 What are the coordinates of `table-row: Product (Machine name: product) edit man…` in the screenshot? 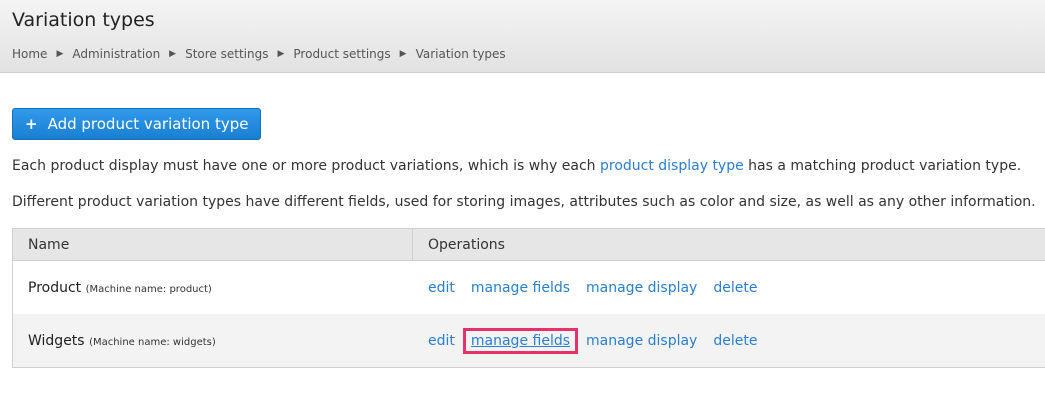 It's located at (529, 287).